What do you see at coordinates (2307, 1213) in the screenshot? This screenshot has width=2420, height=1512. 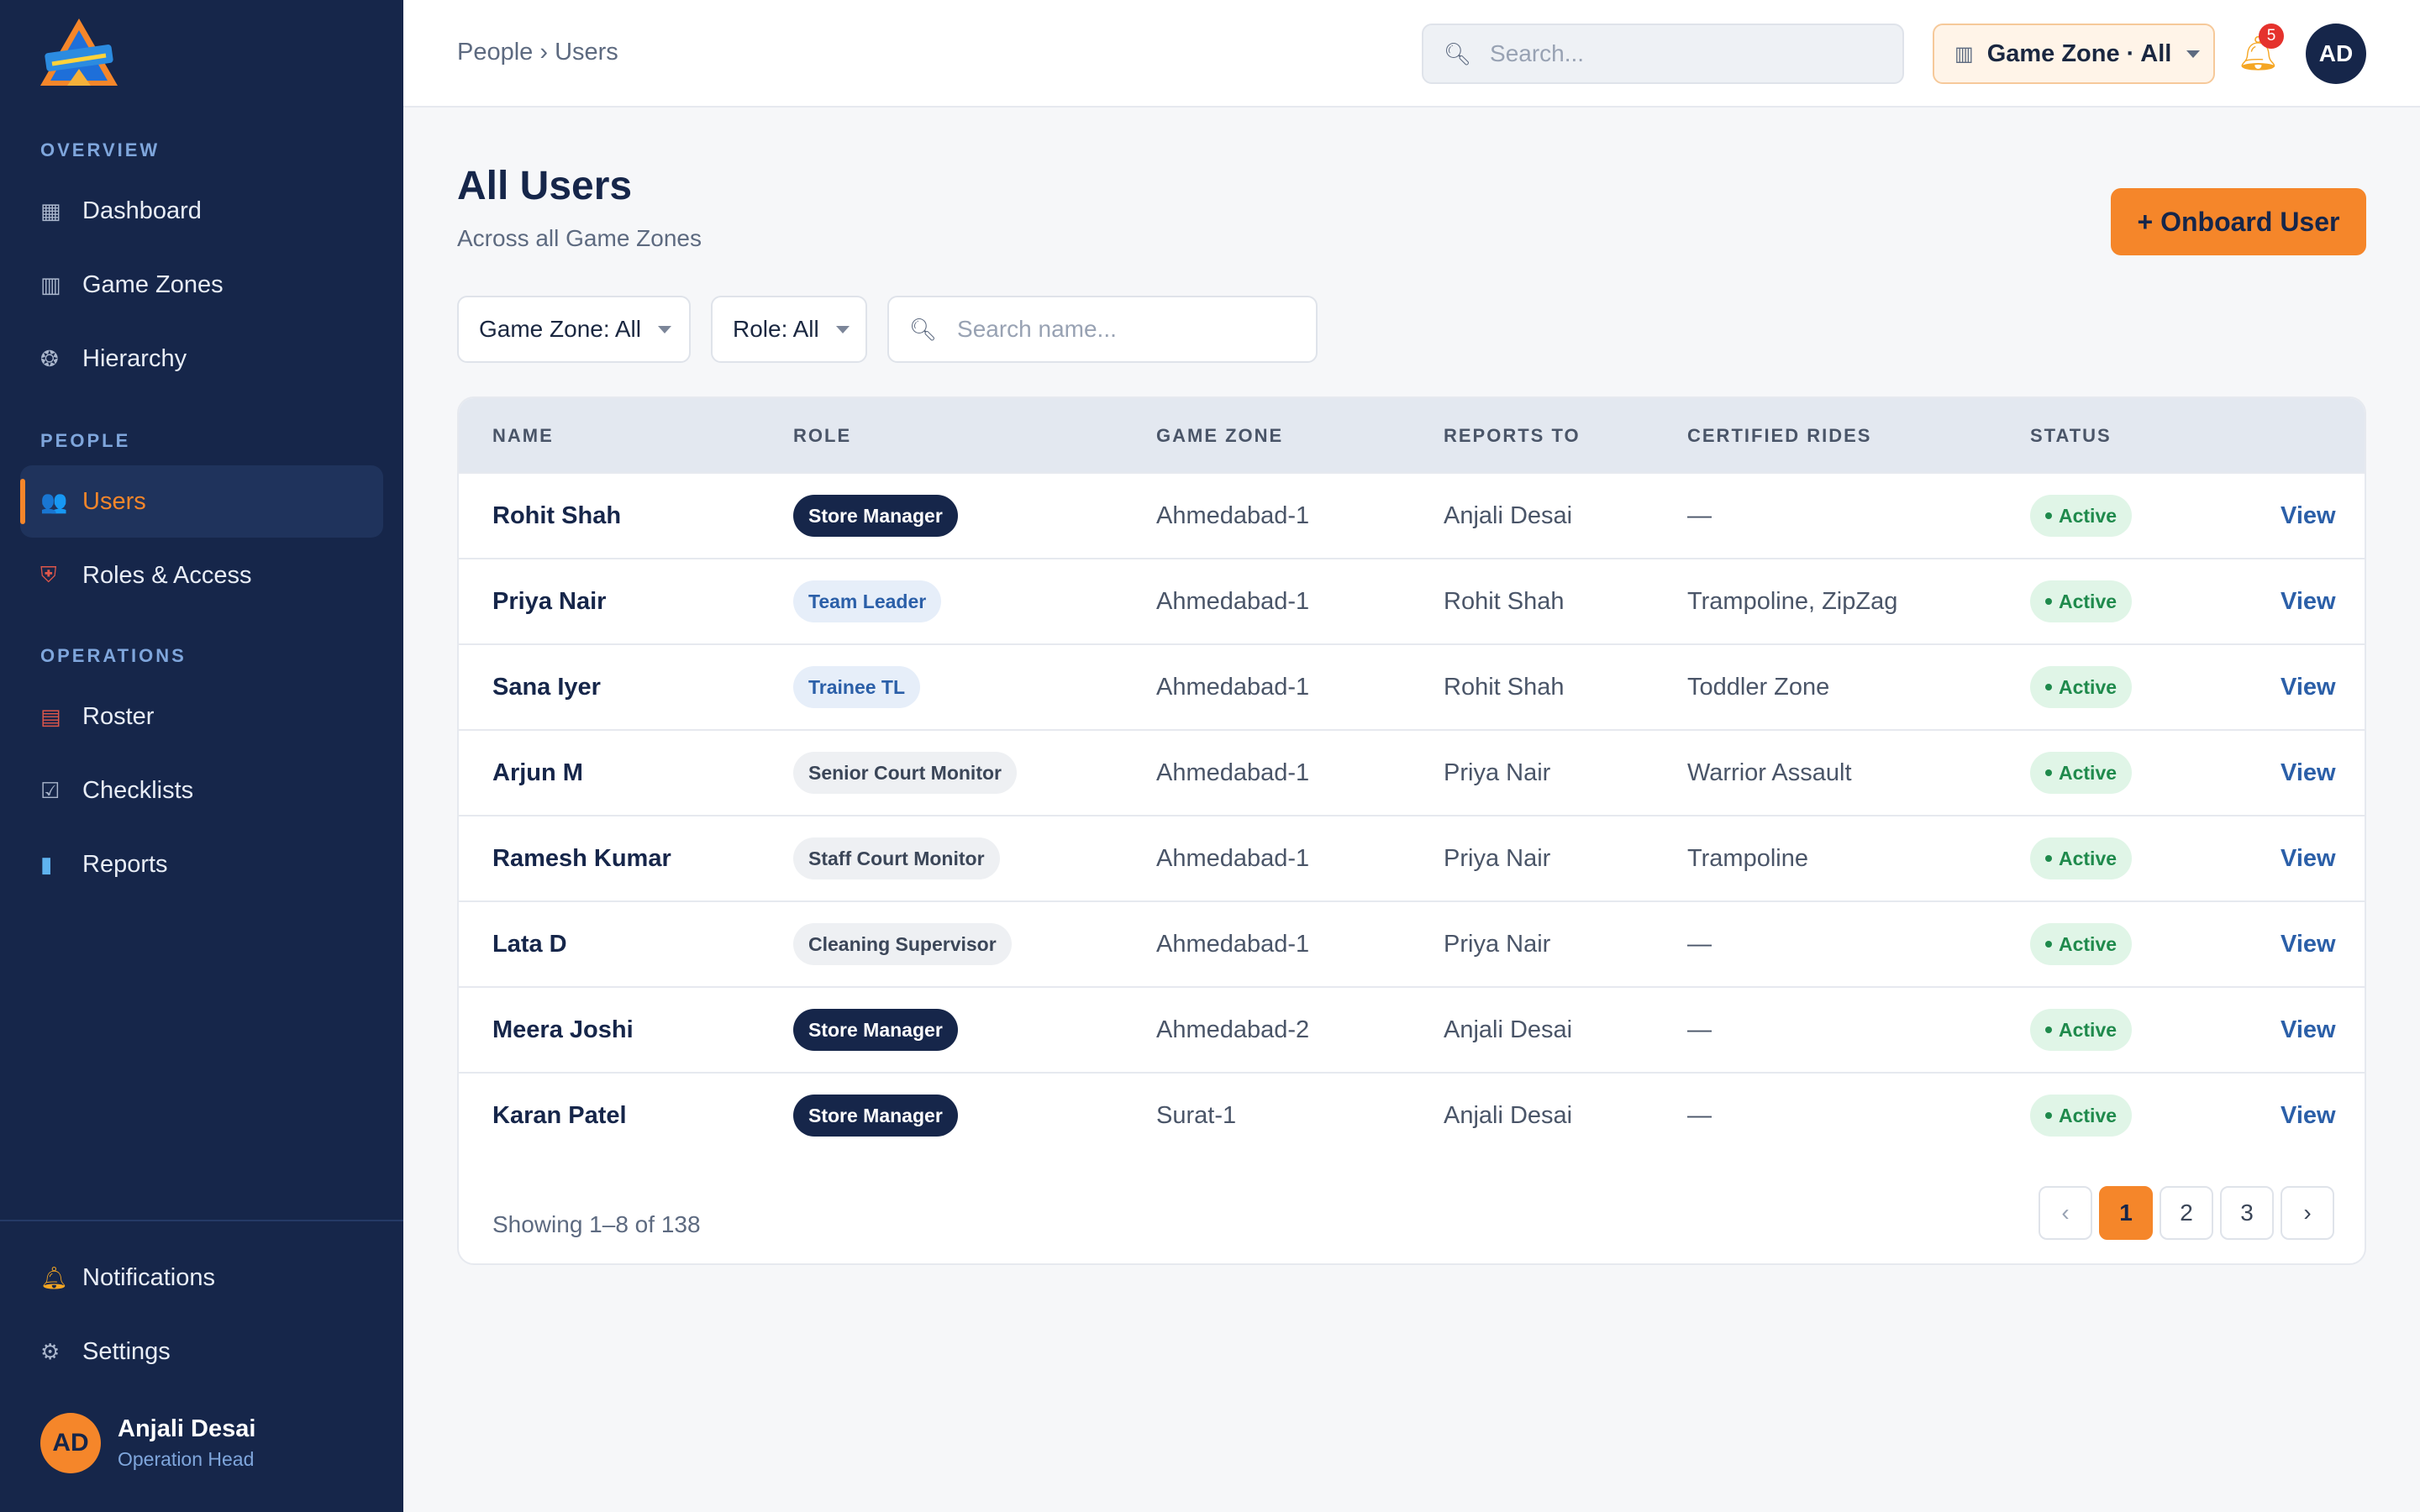 I see `pagination-next-button: ›` at bounding box center [2307, 1213].